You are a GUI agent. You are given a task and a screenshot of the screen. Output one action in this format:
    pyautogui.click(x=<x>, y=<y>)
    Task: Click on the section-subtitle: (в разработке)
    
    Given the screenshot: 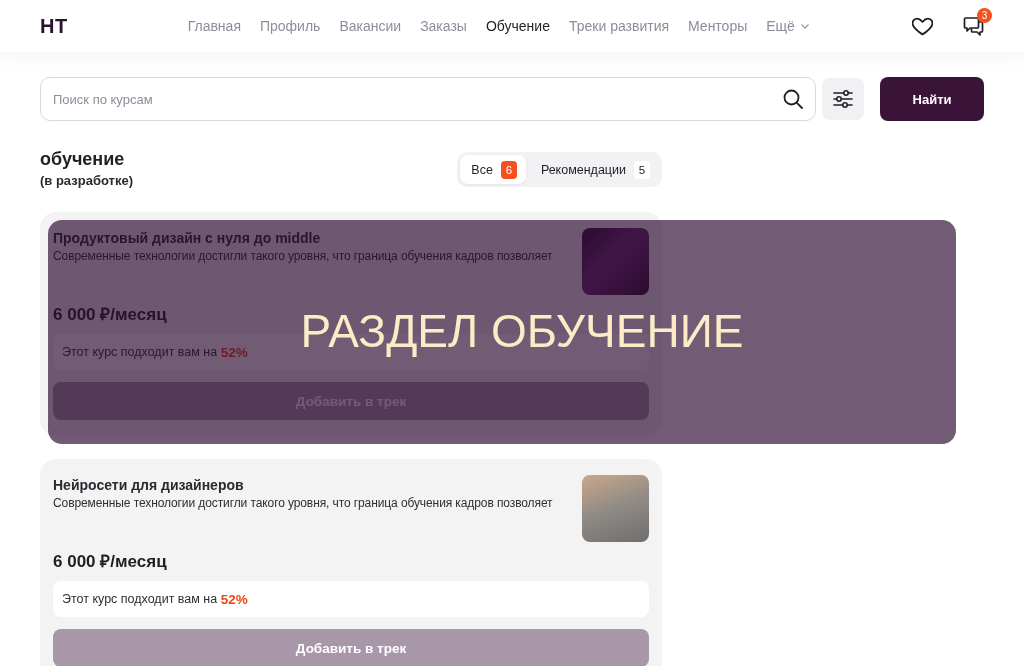 What is the action you would take?
    pyautogui.click(x=86, y=181)
    